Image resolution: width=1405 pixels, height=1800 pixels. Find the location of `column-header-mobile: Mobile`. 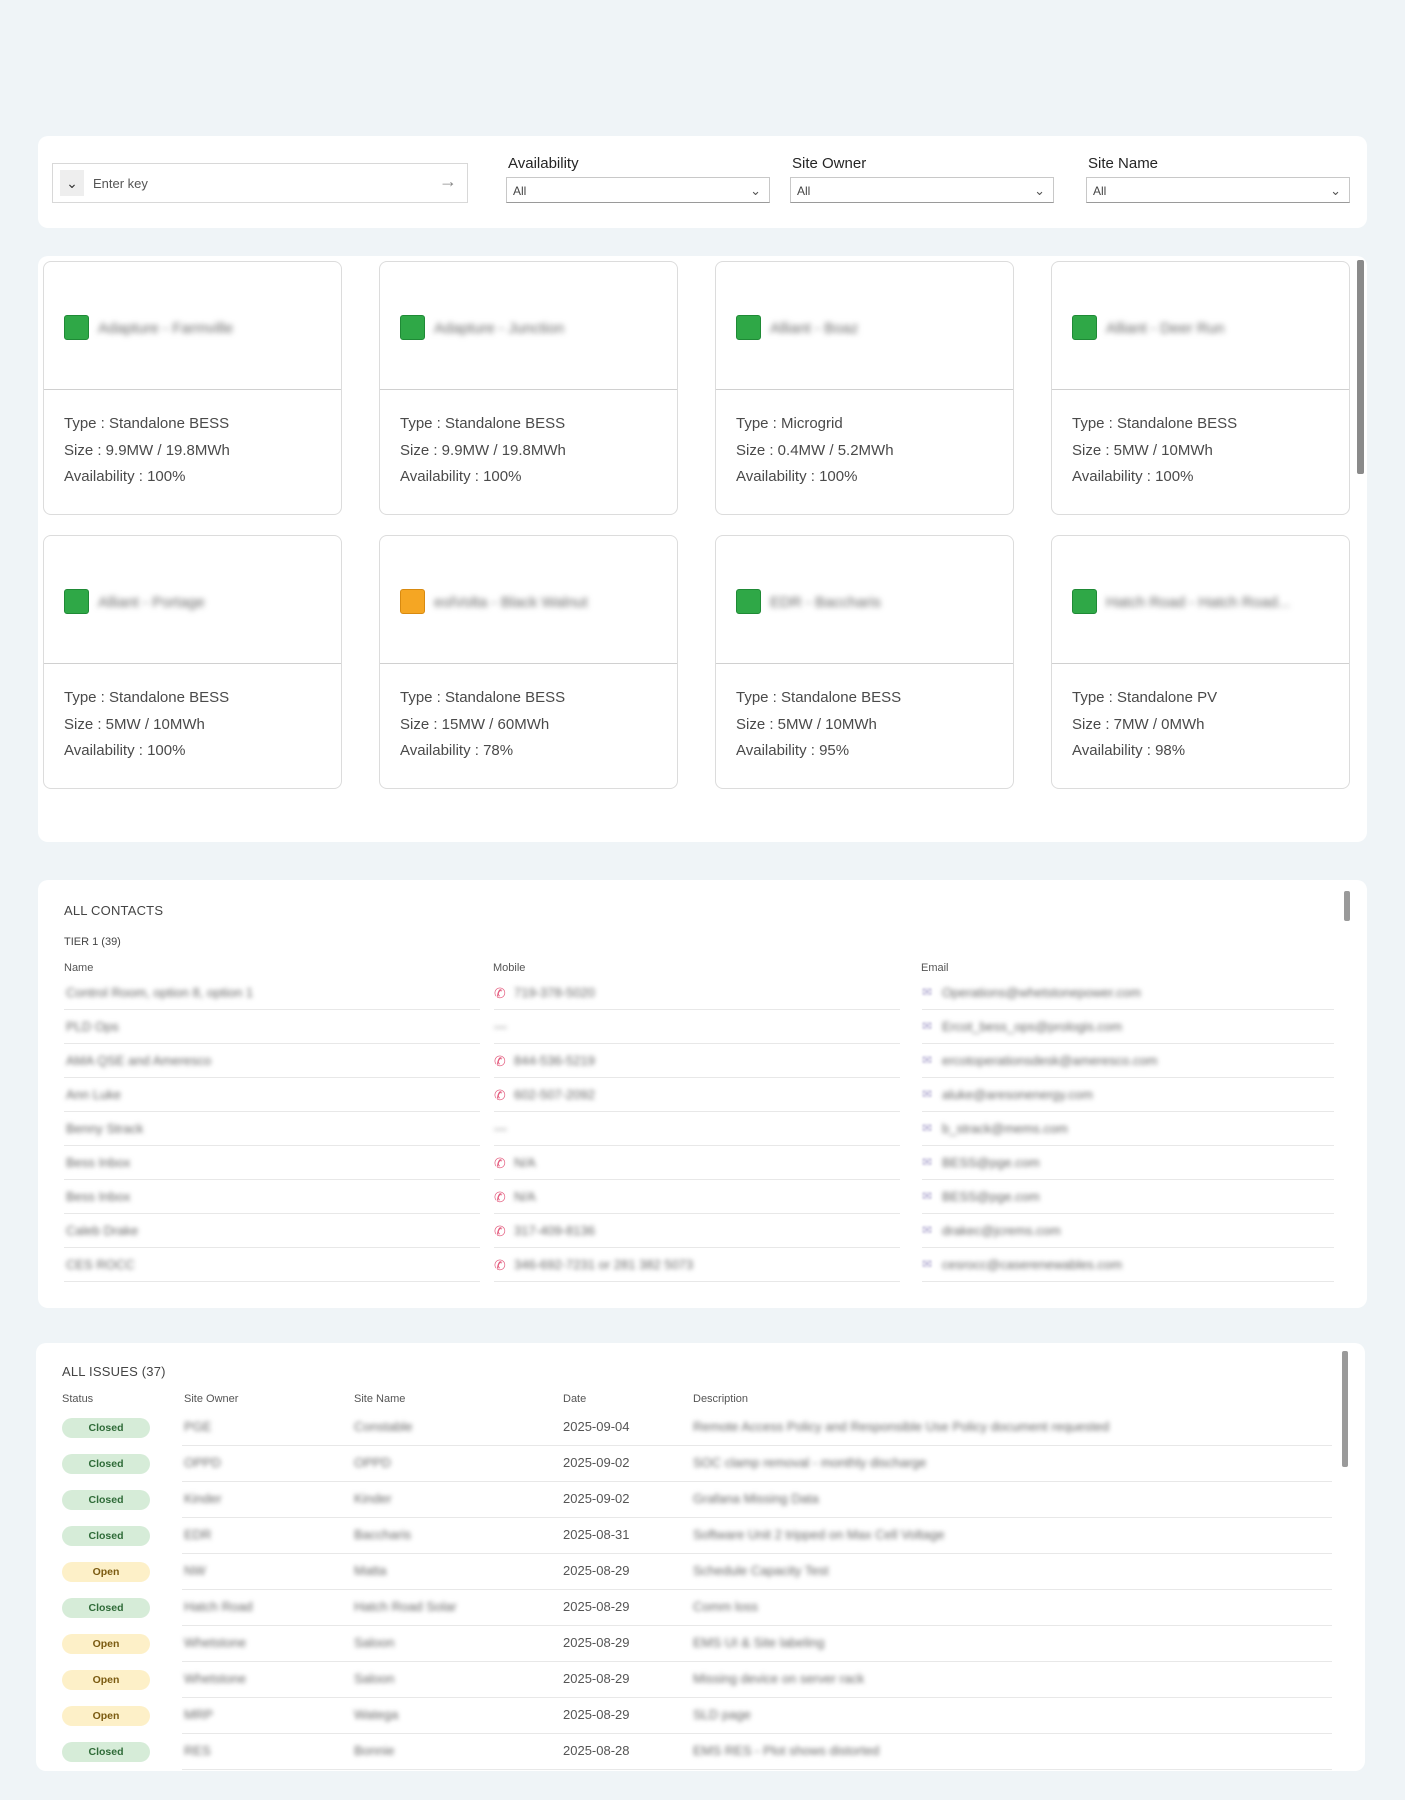

column-header-mobile: Mobile is located at coordinates (509, 968).